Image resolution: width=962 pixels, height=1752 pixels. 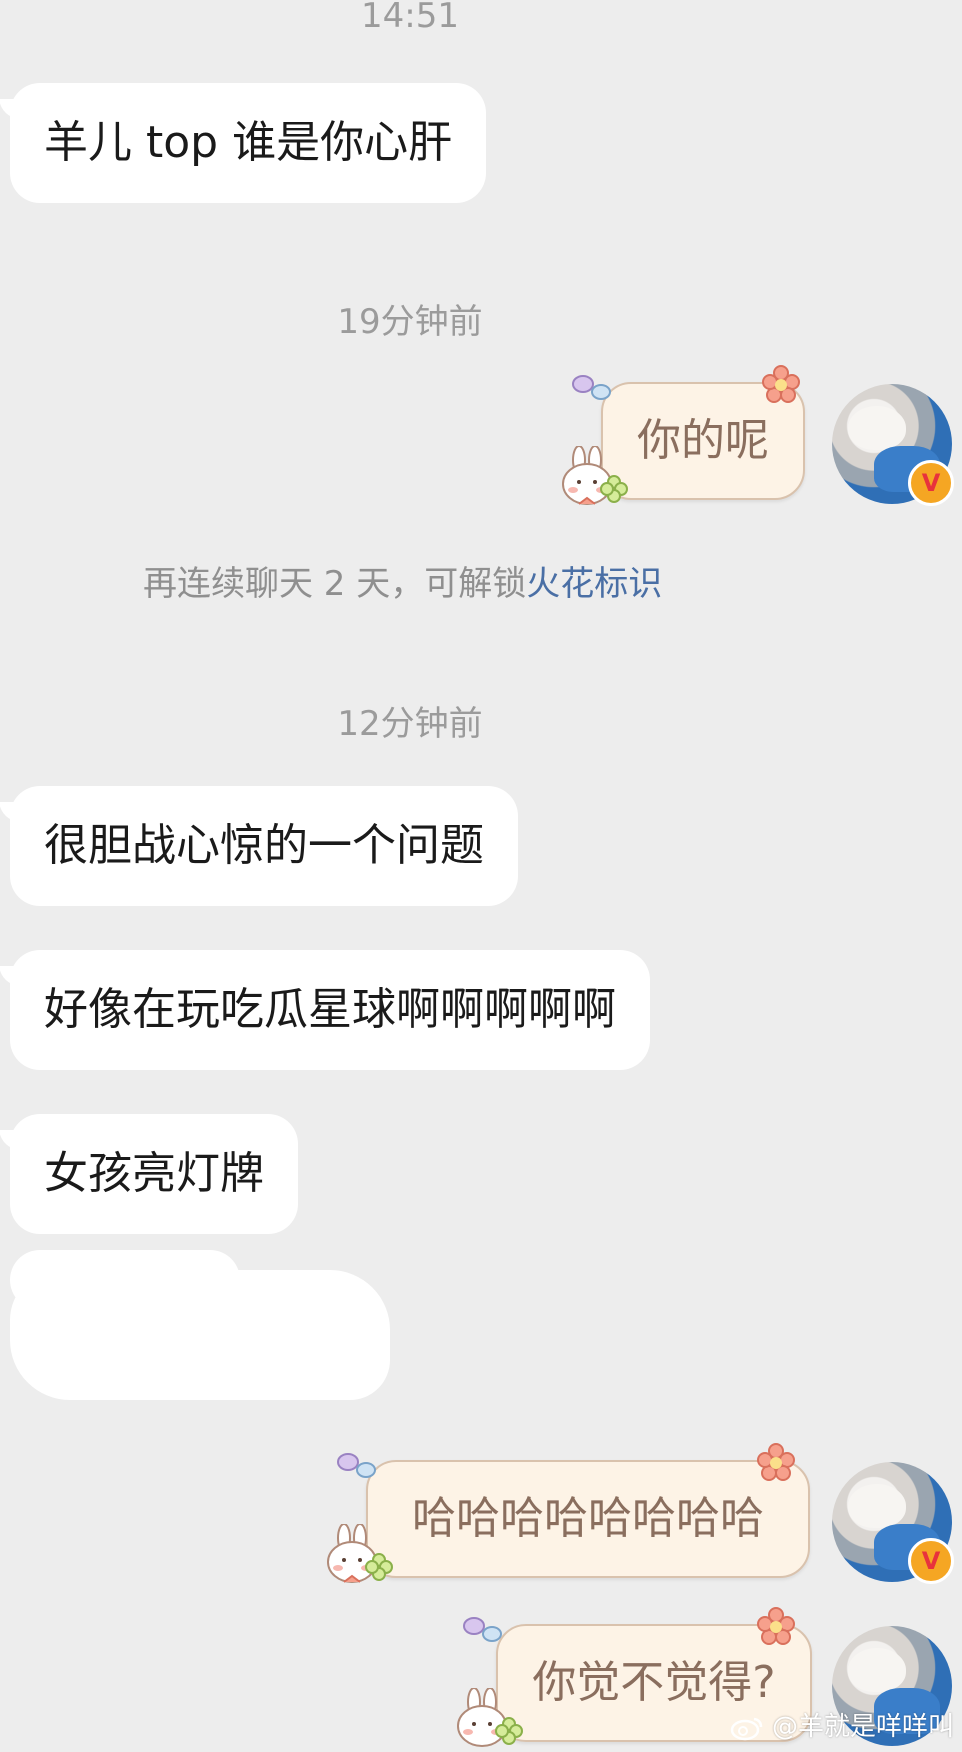 What do you see at coordinates (862, 1727) in the screenshot?
I see `watermark-text: @羊就是咩咩叫` at bounding box center [862, 1727].